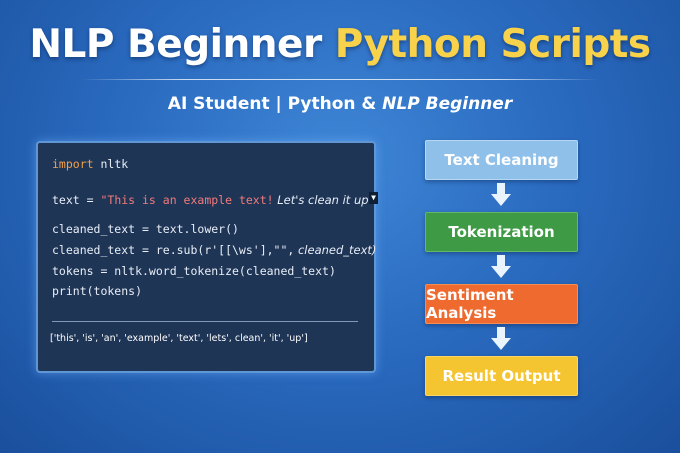  What do you see at coordinates (340, 79) in the screenshot?
I see `title-divider` at bounding box center [340, 79].